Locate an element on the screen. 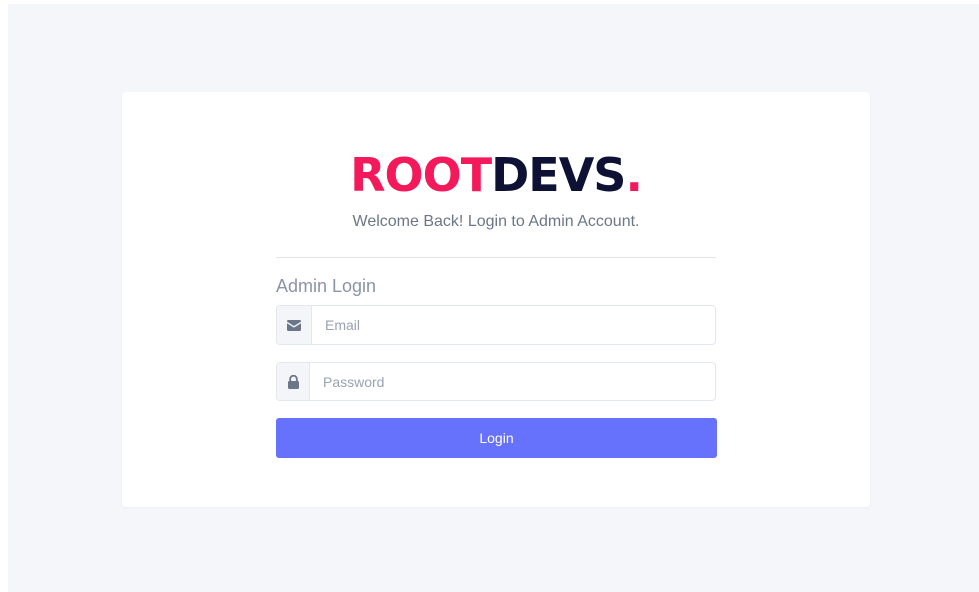 The height and width of the screenshot is (592, 979). brand-logo: ROOTDEVS. is located at coordinates (496, 175).